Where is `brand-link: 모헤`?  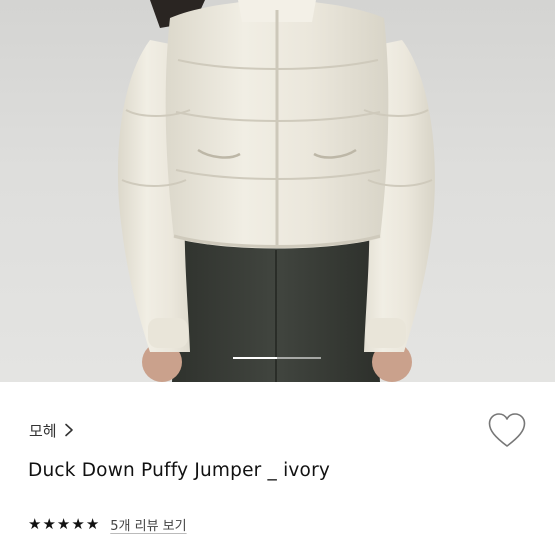 brand-link: 모헤 is located at coordinates (52, 430).